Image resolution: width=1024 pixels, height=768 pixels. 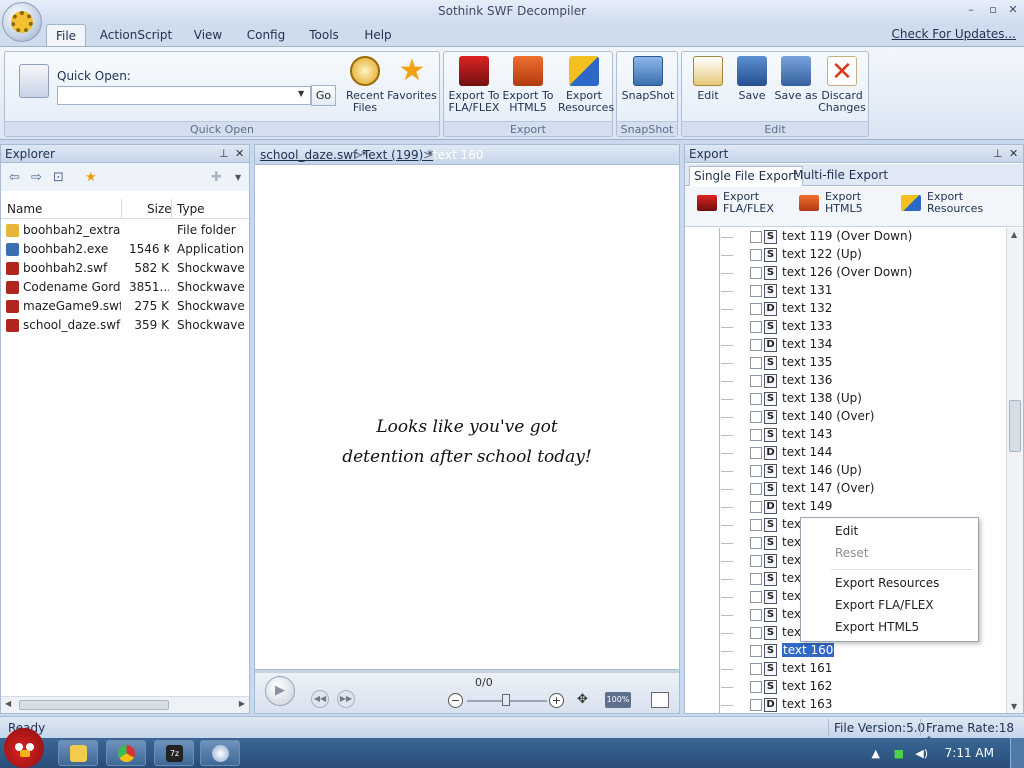 What do you see at coordinates (846, 531) in the screenshot?
I see `context-edit: Edit` at bounding box center [846, 531].